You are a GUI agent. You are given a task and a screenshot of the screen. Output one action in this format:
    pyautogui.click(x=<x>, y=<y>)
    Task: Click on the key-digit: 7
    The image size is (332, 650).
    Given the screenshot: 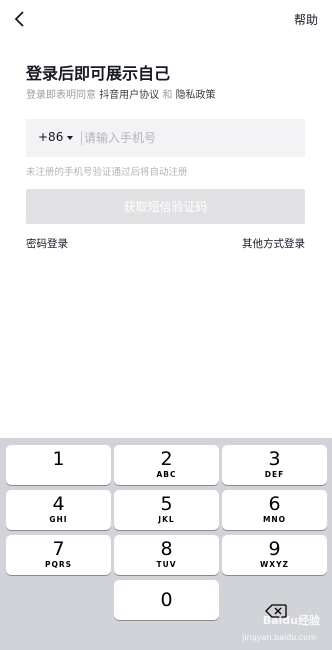 What is the action you would take?
    pyautogui.click(x=58, y=549)
    